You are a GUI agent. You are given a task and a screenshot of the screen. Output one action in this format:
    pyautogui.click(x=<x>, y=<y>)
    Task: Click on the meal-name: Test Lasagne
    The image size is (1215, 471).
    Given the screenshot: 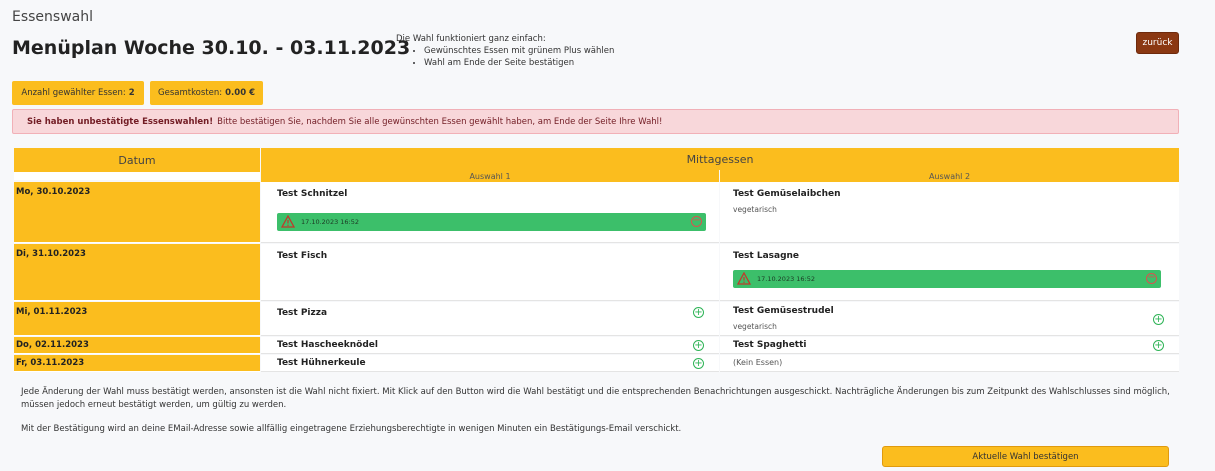 What is the action you would take?
    pyautogui.click(x=766, y=256)
    